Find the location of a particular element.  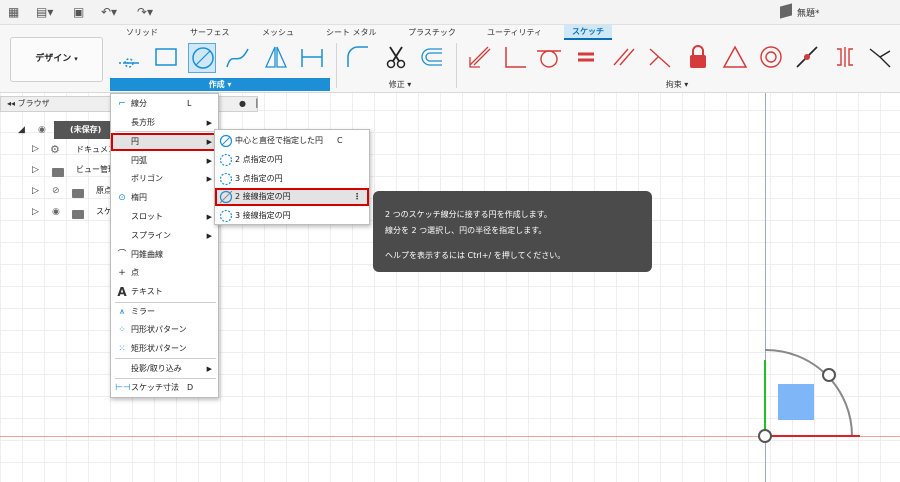

tab-surface: サーフェス is located at coordinates (210, 32).